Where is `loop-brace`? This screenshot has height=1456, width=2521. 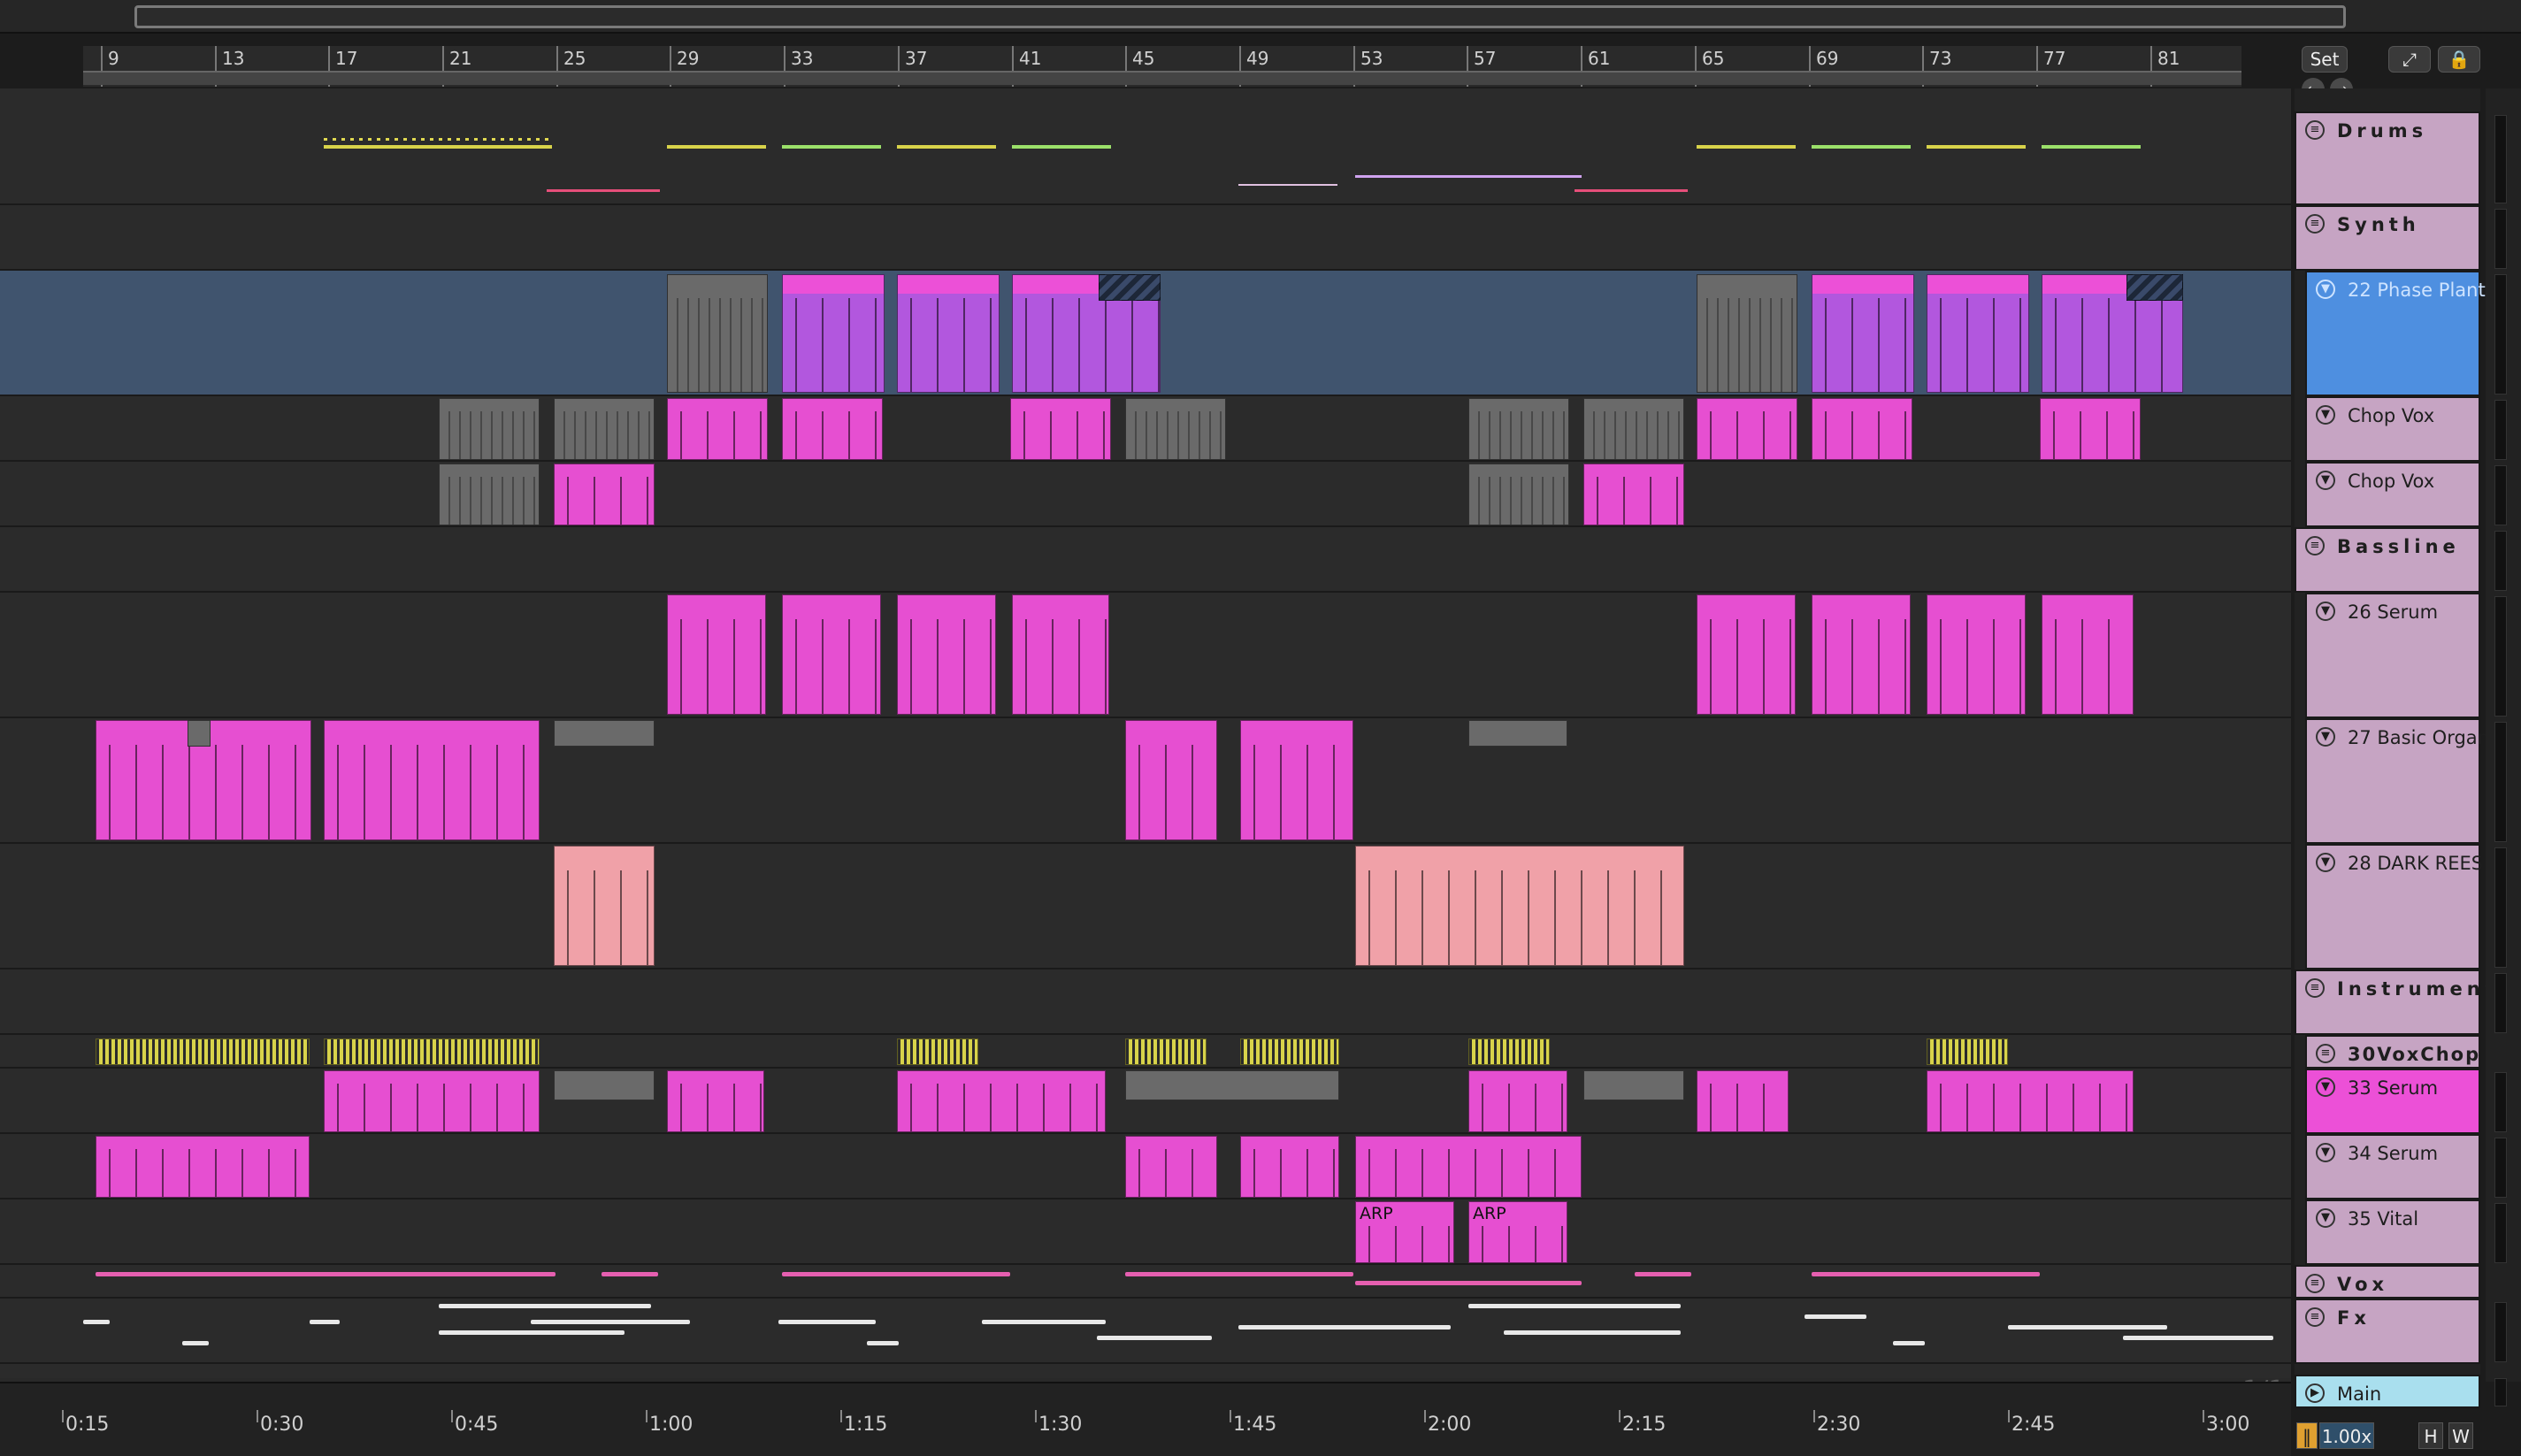 loop-brace is located at coordinates (1162, 78).